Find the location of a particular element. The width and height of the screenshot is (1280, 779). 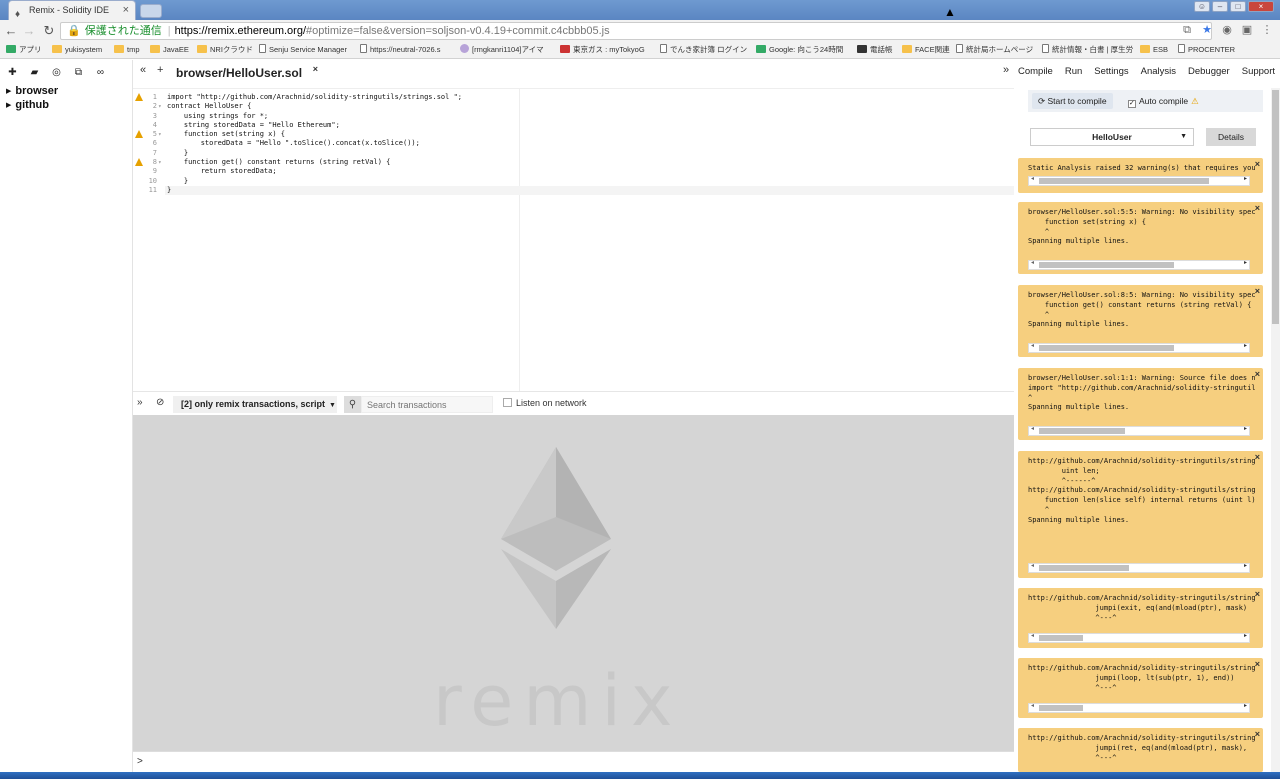

tab-close-icon: × is located at coordinates (126, 10).